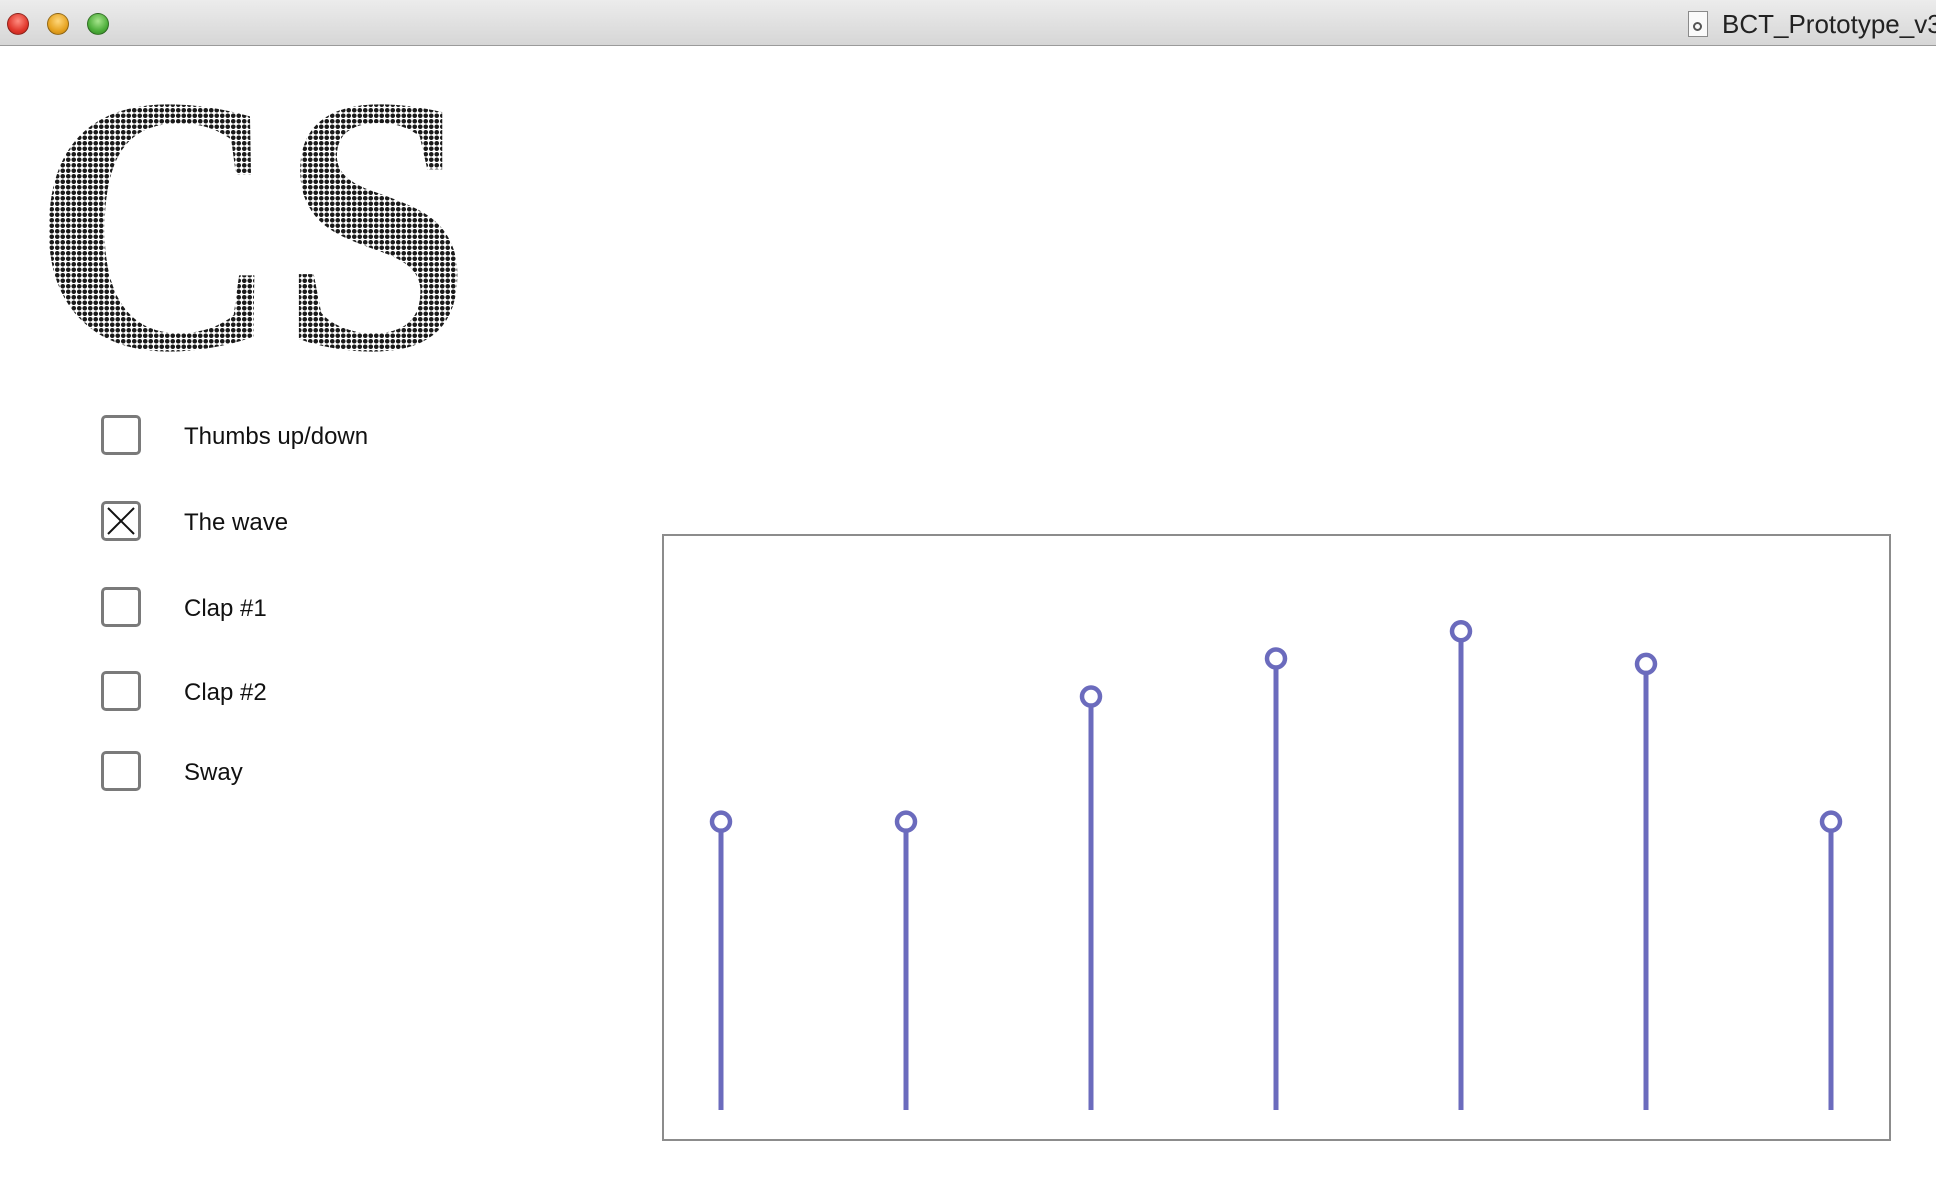 The height and width of the screenshot is (1192, 1936). I want to click on dotted-cs-logo-icon: CS, so click(258, 220).